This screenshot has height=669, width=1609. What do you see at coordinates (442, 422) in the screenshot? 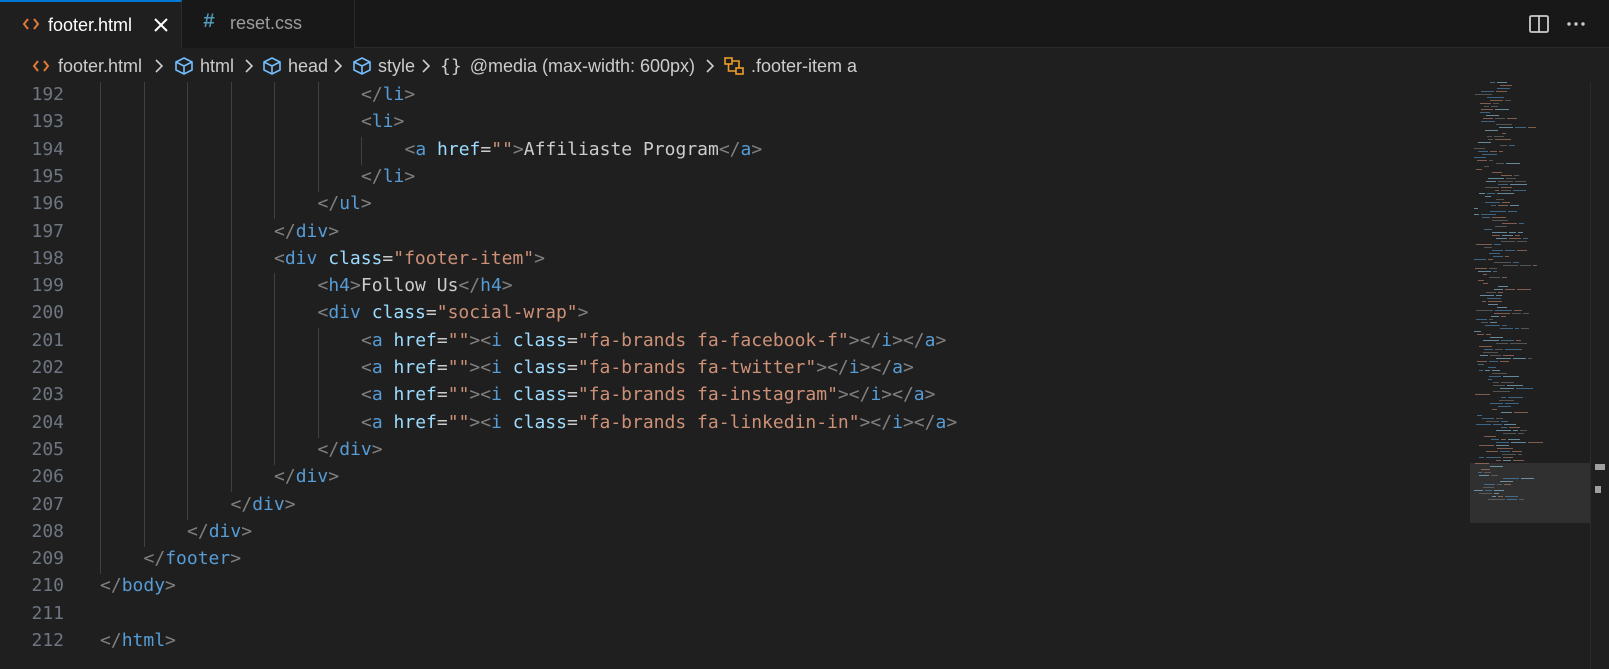
I see `code-token: =` at bounding box center [442, 422].